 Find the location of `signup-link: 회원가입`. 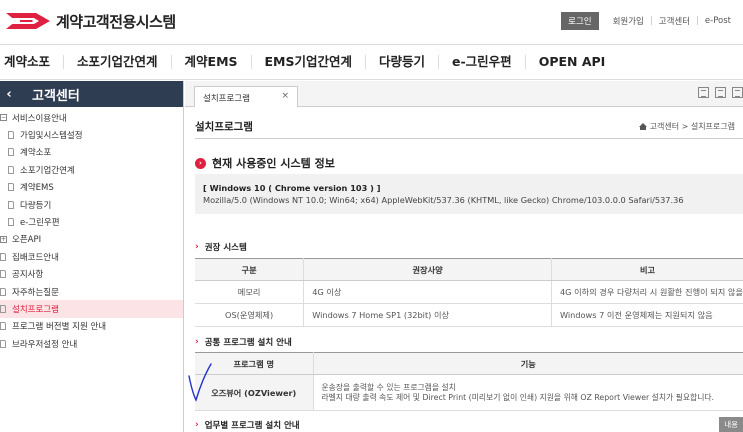

signup-link: 회원가입 is located at coordinates (628, 21).